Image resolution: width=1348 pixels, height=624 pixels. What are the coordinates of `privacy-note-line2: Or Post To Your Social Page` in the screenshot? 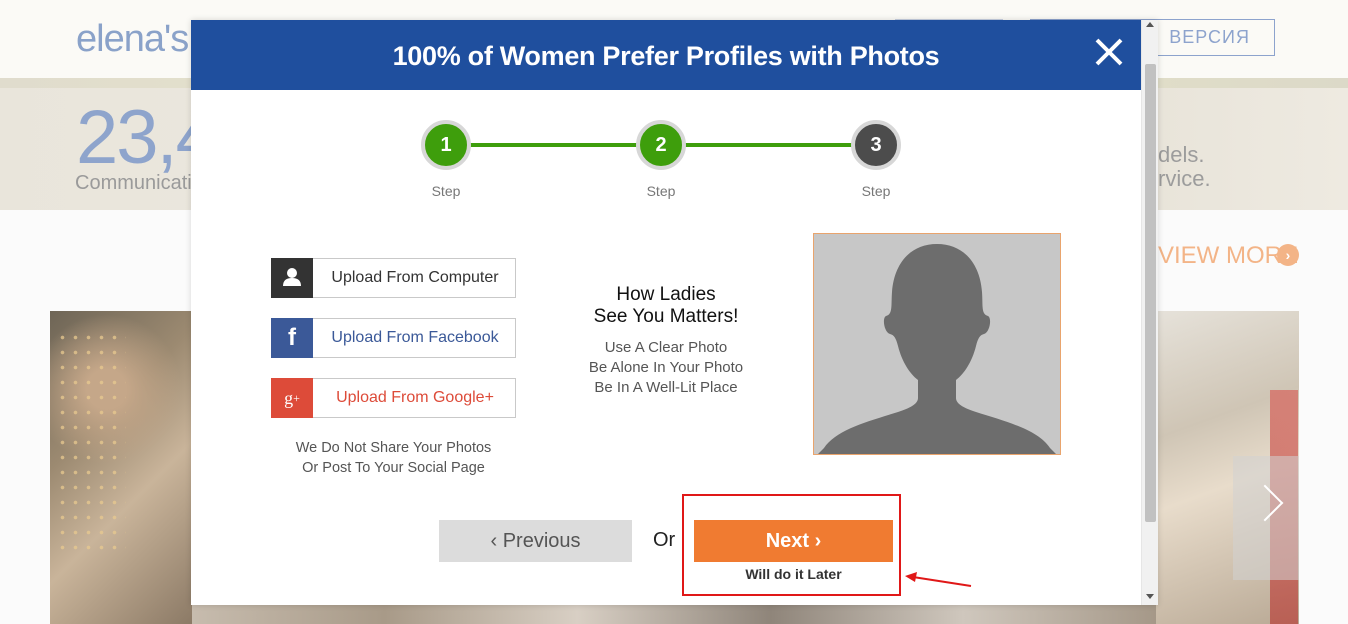 It's located at (393, 468).